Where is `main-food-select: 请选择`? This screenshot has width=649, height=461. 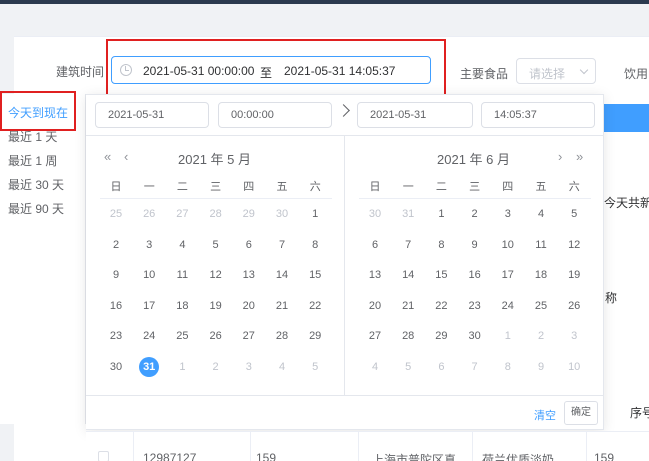 main-food-select: 请选择 is located at coordinates (556, 71).